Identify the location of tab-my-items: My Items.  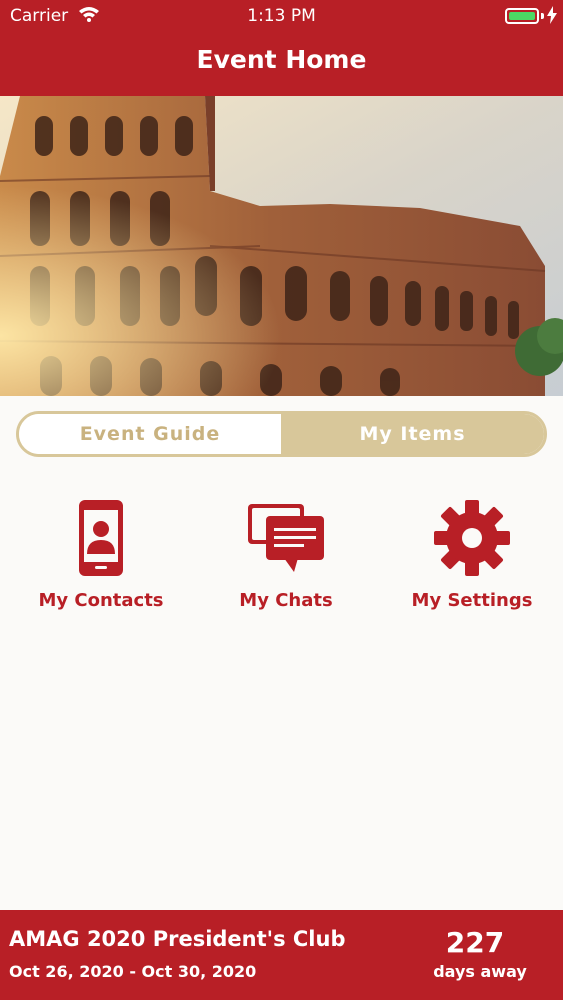
(412, 434).